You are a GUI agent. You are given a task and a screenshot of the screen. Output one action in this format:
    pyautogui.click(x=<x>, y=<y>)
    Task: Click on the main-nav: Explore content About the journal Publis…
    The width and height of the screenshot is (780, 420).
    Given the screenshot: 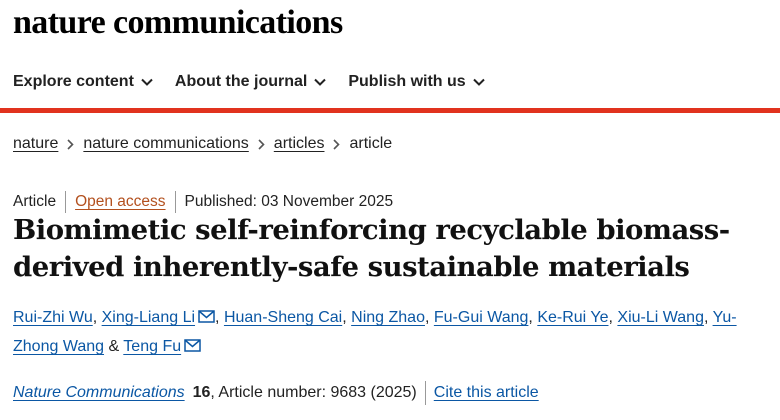 What is the action you would take?
    pyautogui.click(x=260, y=82)
    